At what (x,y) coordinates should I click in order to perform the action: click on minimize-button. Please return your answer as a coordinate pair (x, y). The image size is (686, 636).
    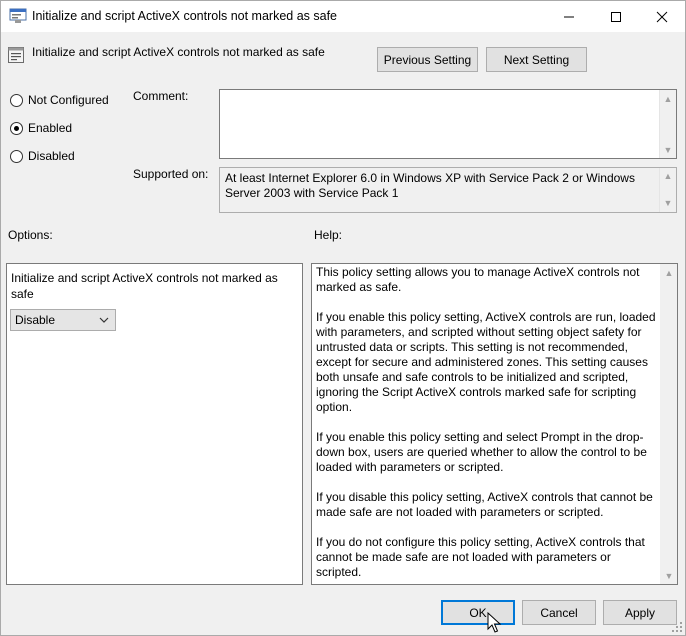
    Looking at the image, I should click on (569, 16).